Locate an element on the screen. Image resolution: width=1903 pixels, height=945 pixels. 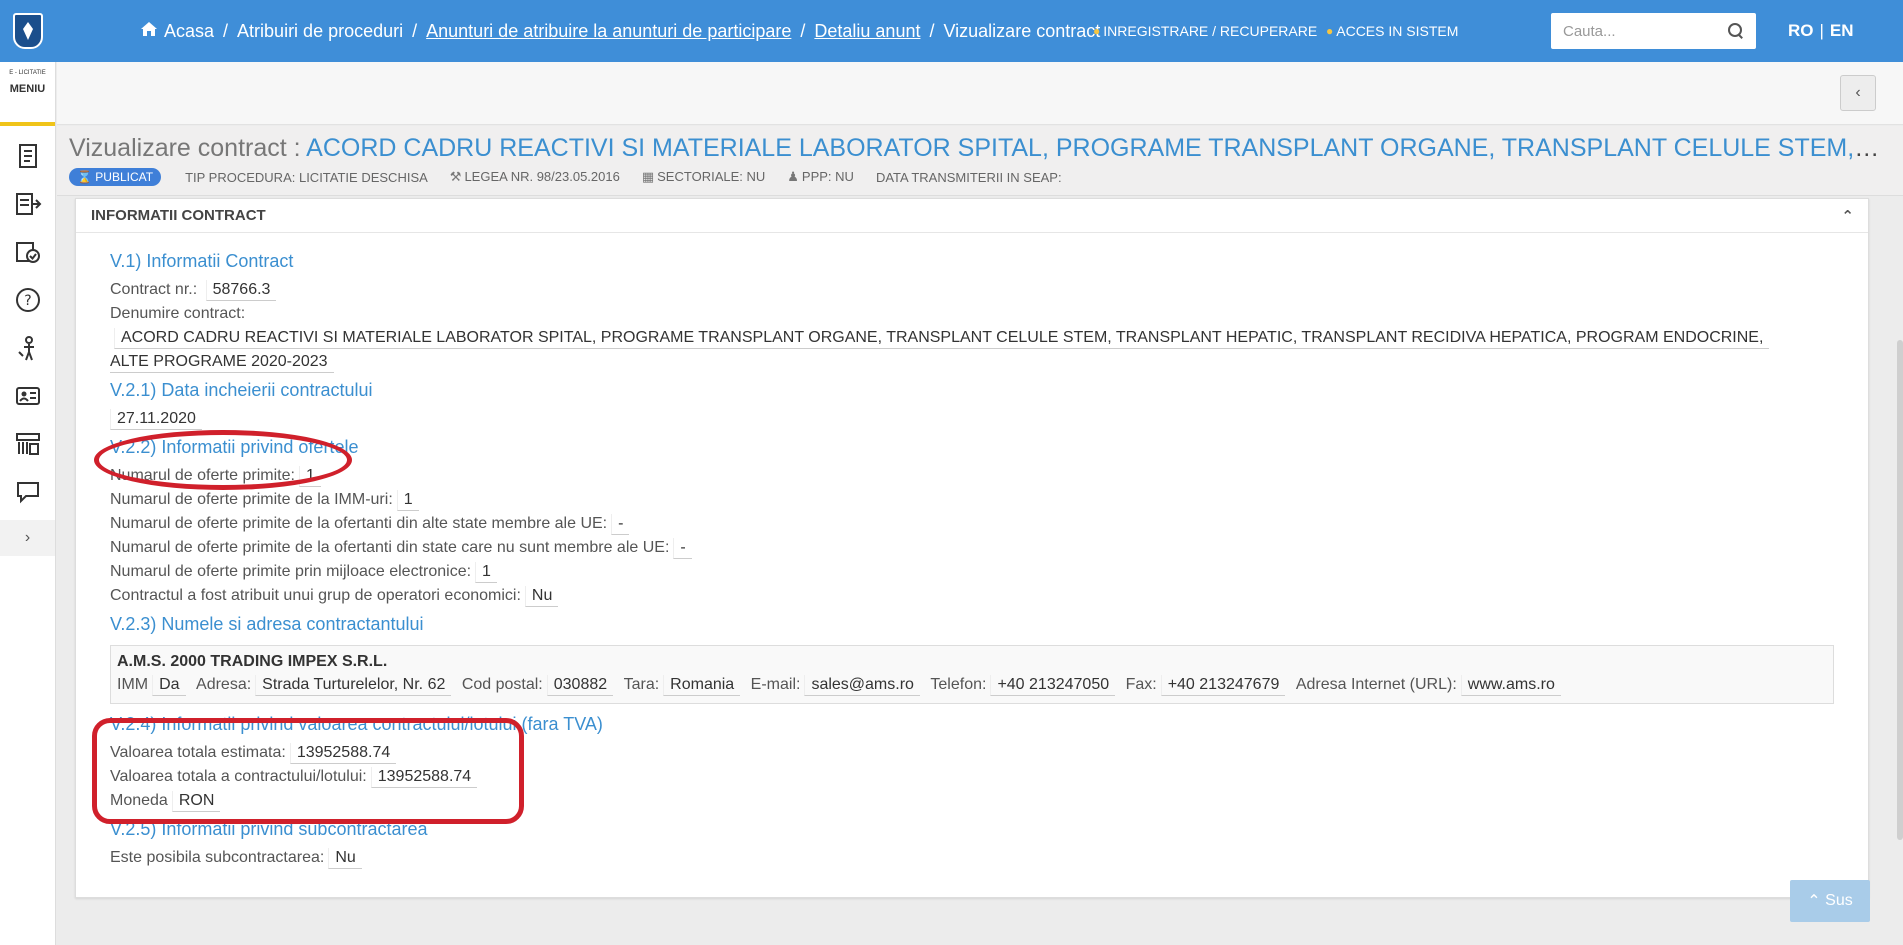
section-title-v22: V.2.2) Informatii privind ofertele is located at coordinates (234, 447).